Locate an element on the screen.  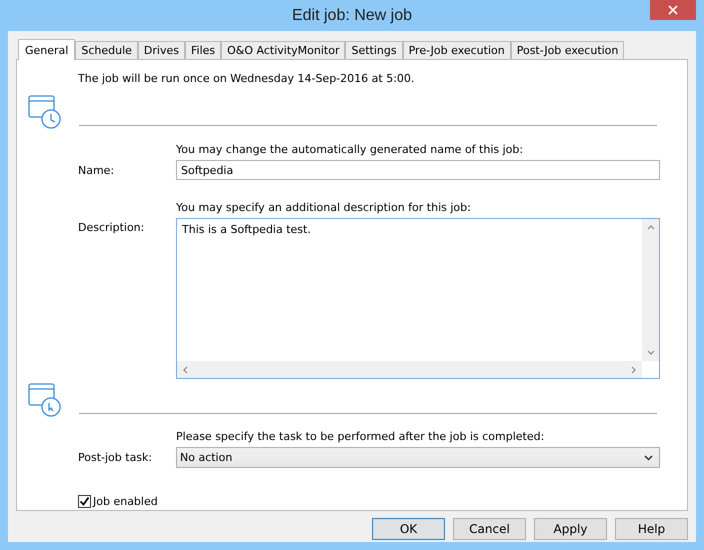
close-button is located at coordinates (673, 10).